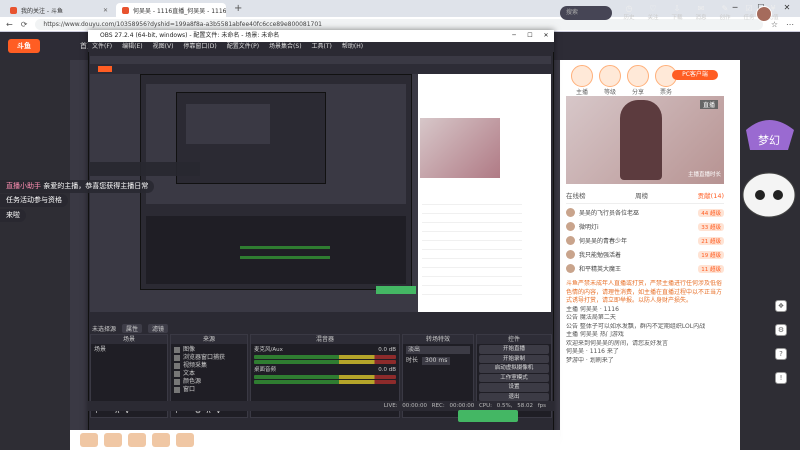  What do you see at coordinates (677, 12) in the screenshot?
I see `download-icon: ⇩ 下载` at bounding box center [677, 12].